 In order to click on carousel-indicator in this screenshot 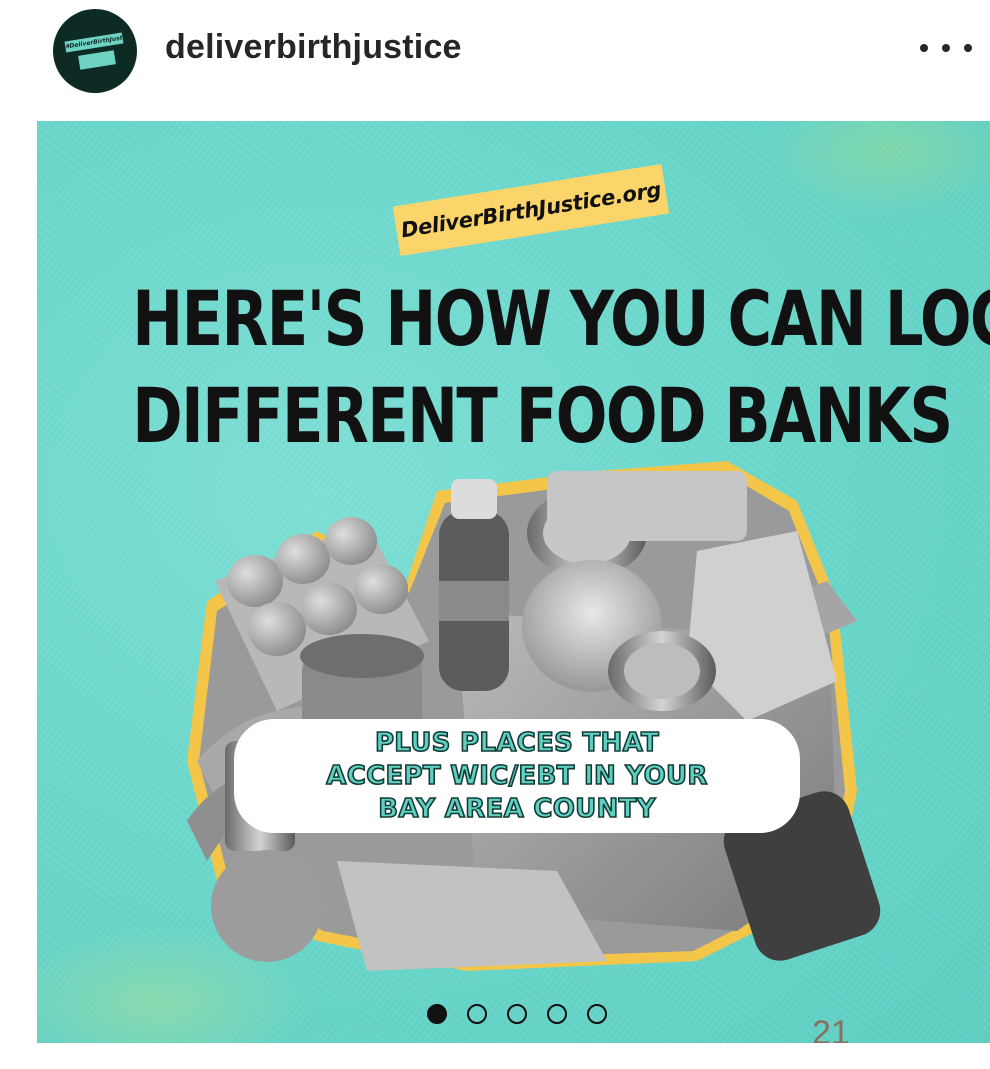, I will do `click(517, 1014)`.